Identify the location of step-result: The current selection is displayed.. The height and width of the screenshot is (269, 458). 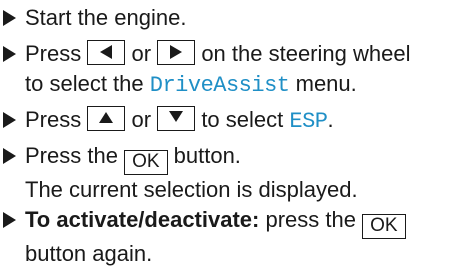
(191, 189).